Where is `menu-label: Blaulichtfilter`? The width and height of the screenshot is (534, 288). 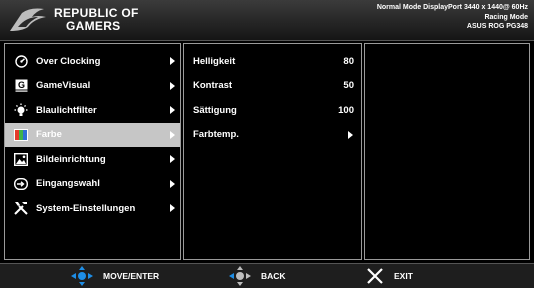
menu-label: Blaulichtfilter is located at coordinates (66, 110).